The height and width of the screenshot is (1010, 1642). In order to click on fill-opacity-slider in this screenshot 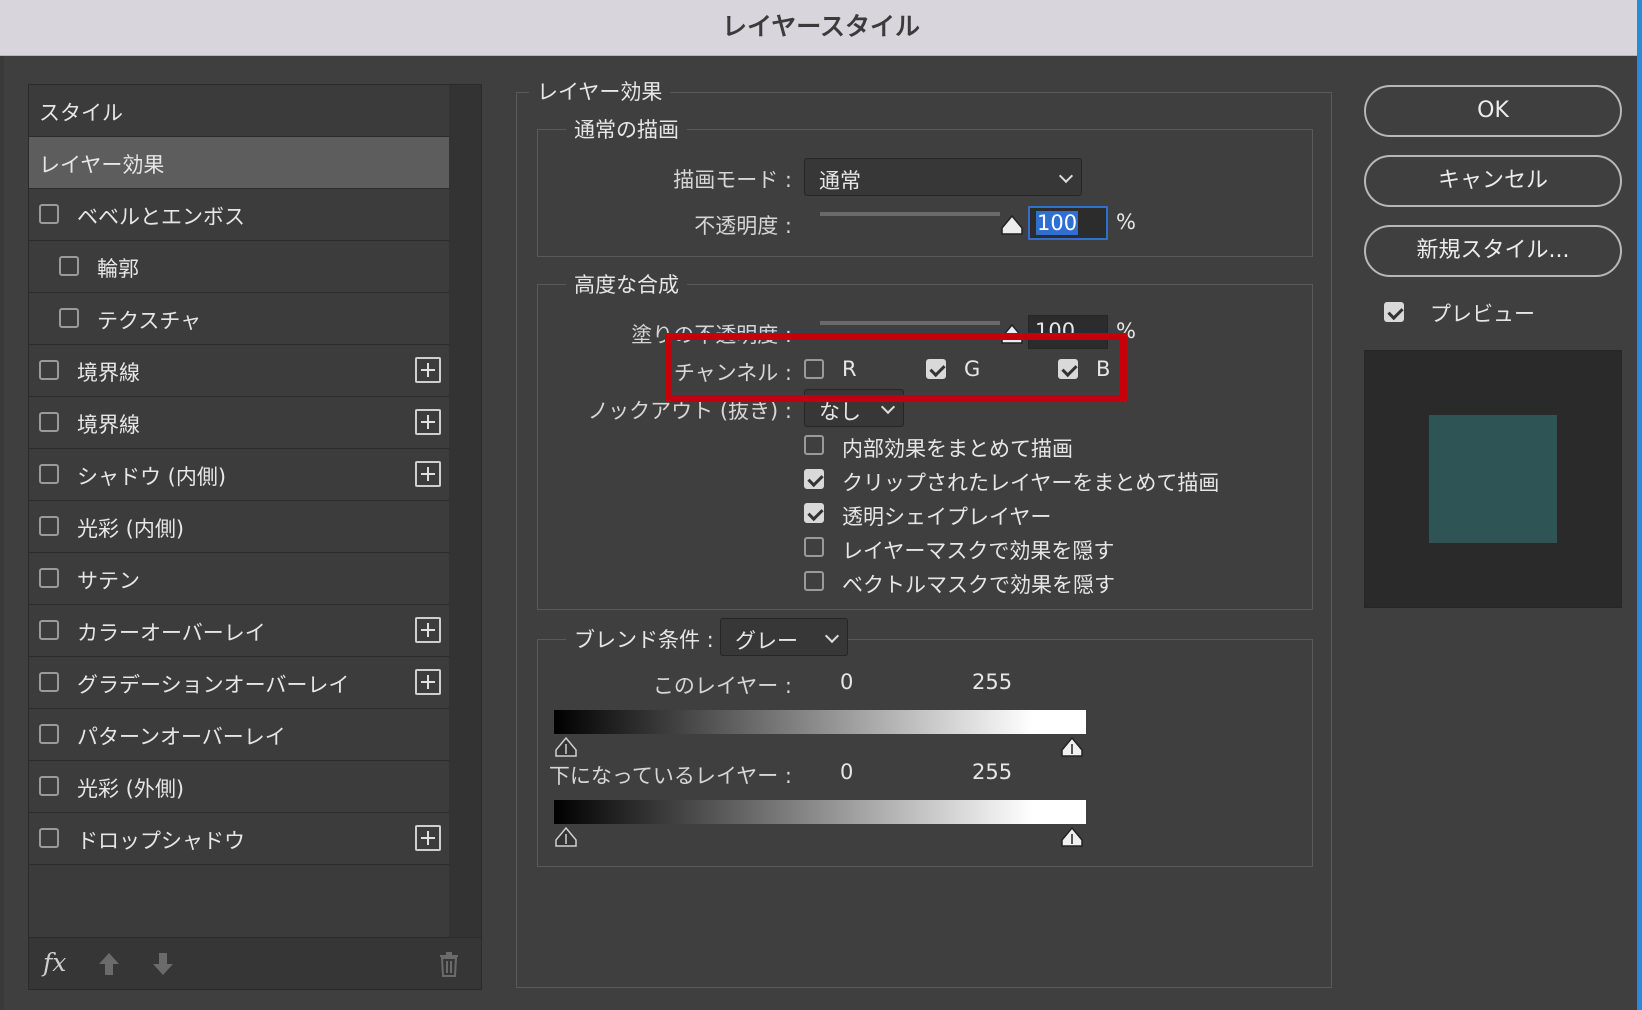, I will do `click(910, 323)`.